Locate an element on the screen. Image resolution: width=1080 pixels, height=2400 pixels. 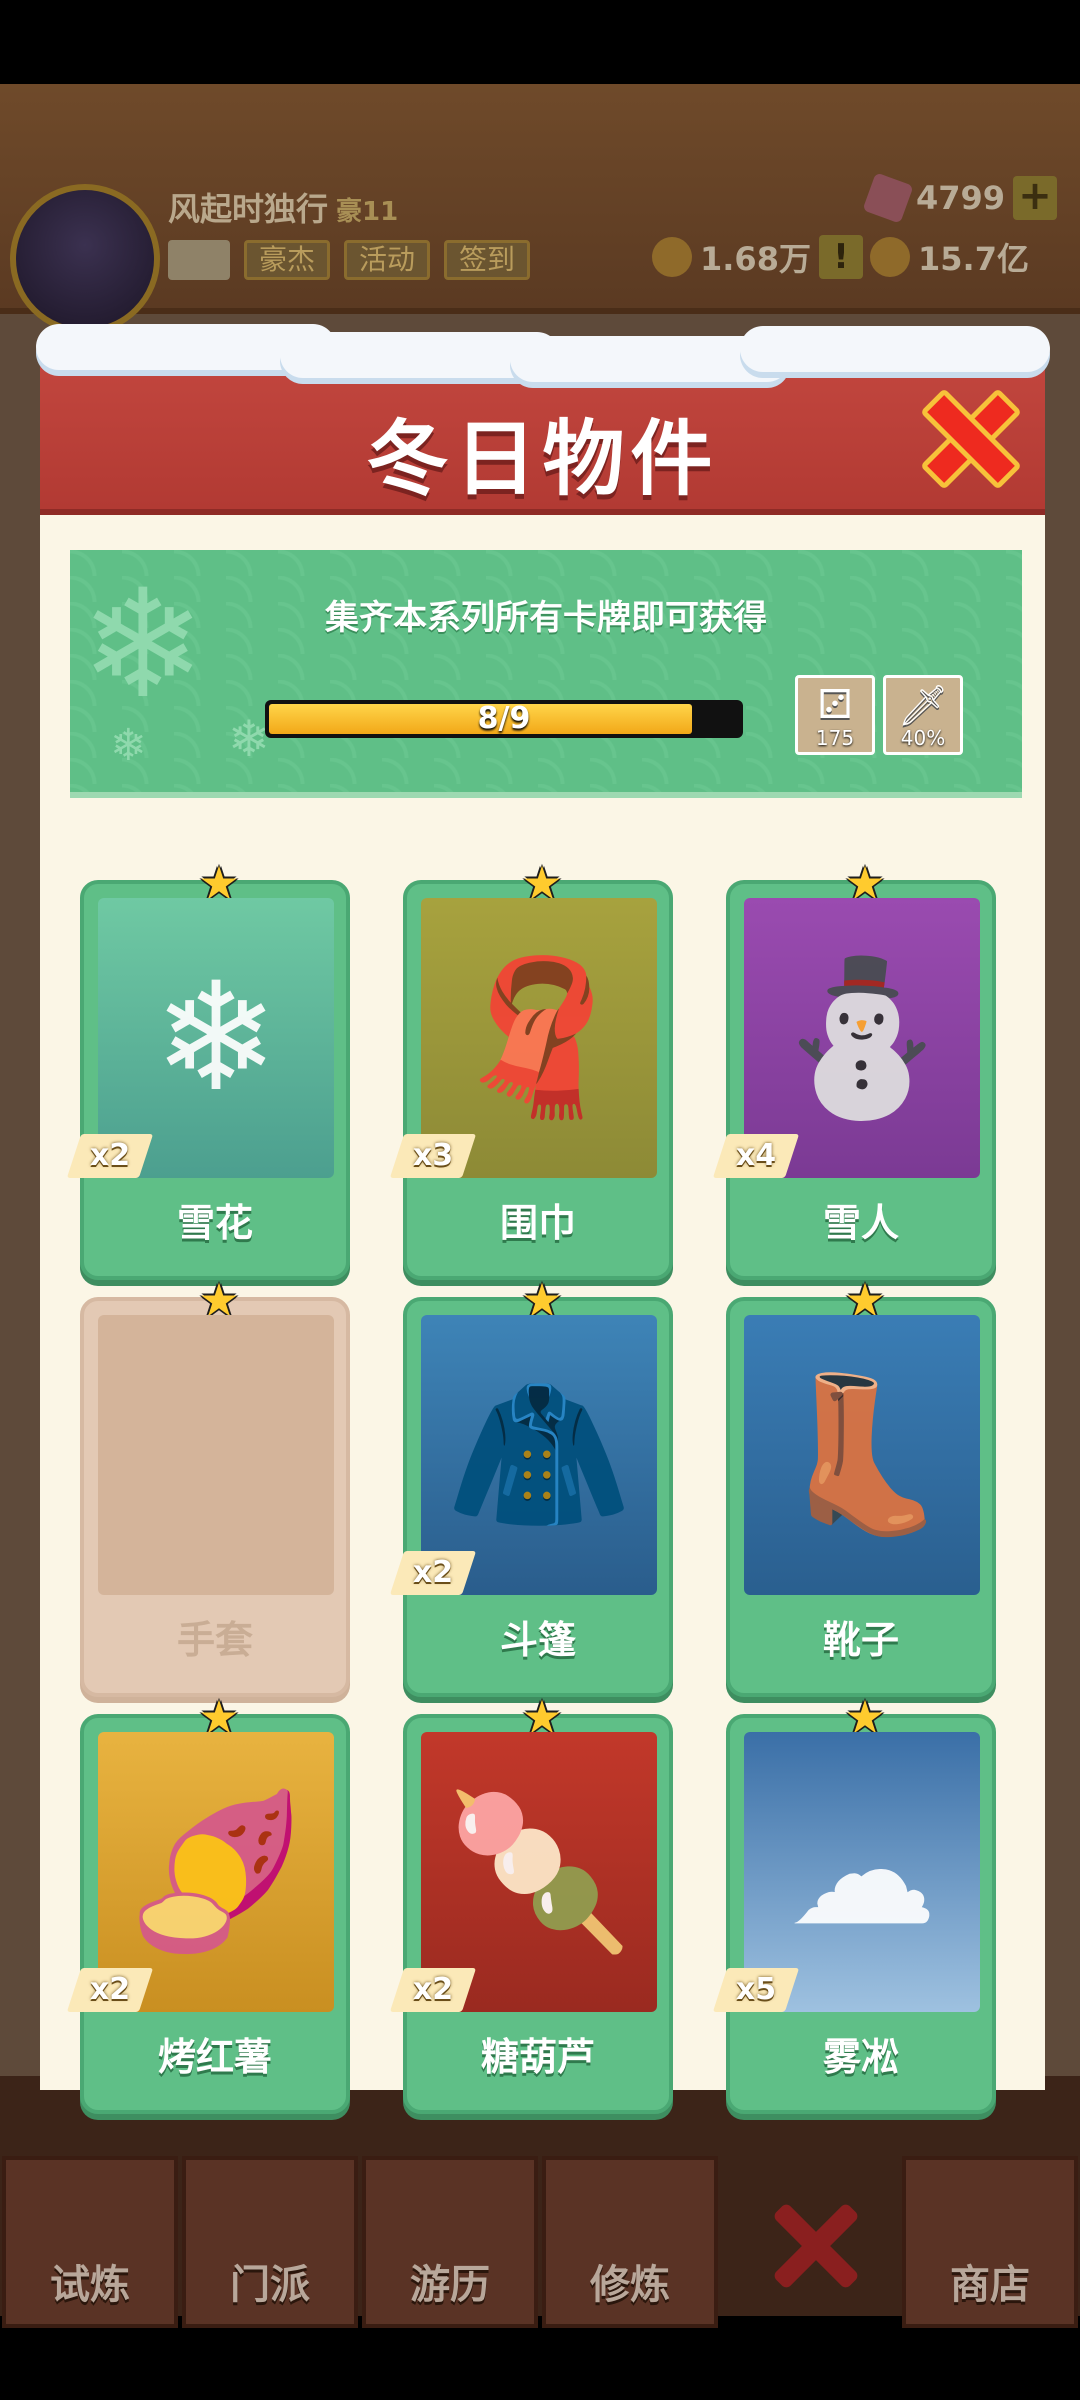
card-boots: ★ 👢 靴子 is located at coordinates (861, 1487).